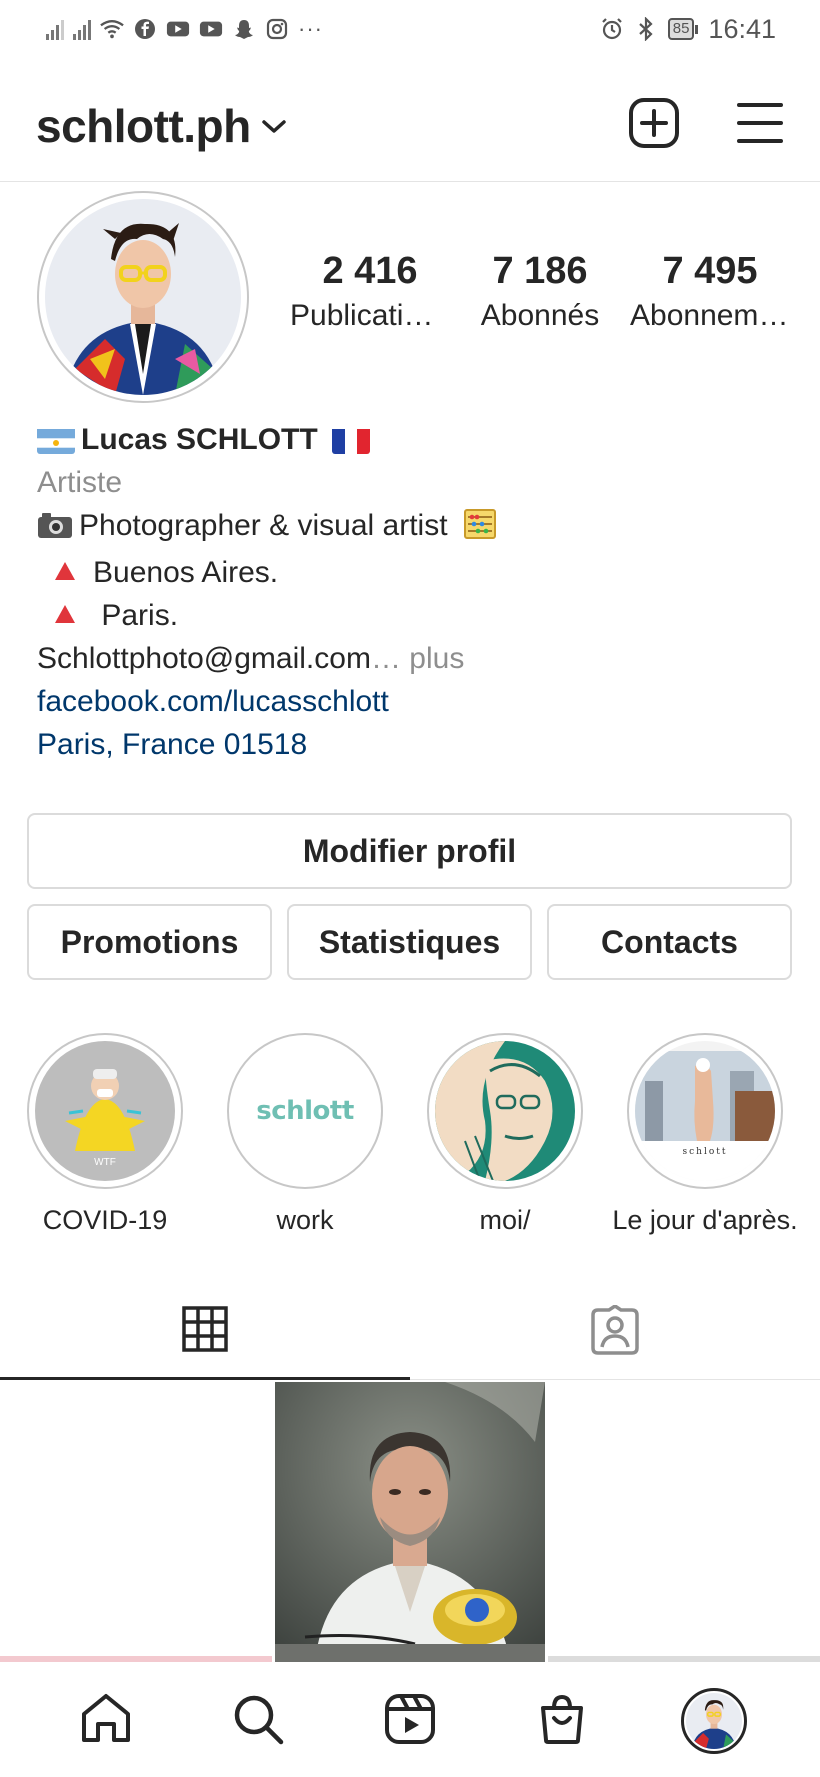 The height and width of the screenshot is (1777, 820). Describe the element at coordinates (612, 29) in the screenshot. I see `alarm-icon` at that location.